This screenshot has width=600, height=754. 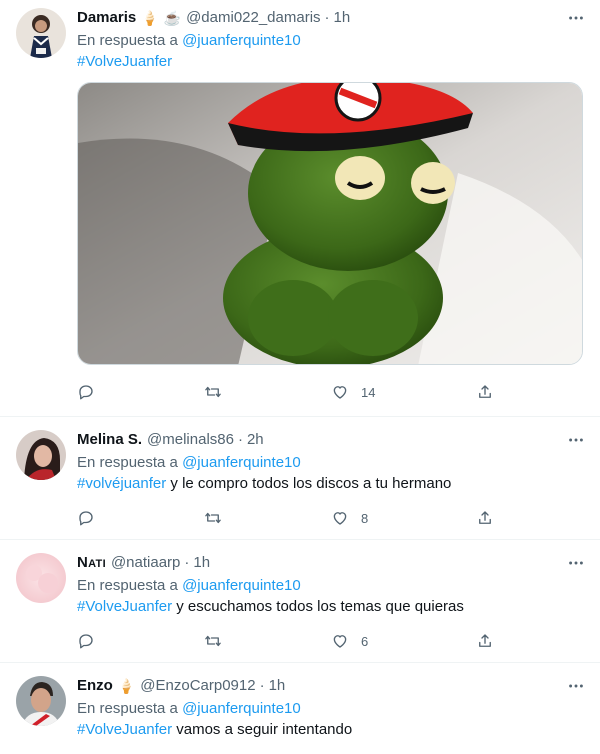 What do you see at coordinates (255, 440) in the screenshot?
I see `timestamp: 2h` at bounding box center [255, 440].